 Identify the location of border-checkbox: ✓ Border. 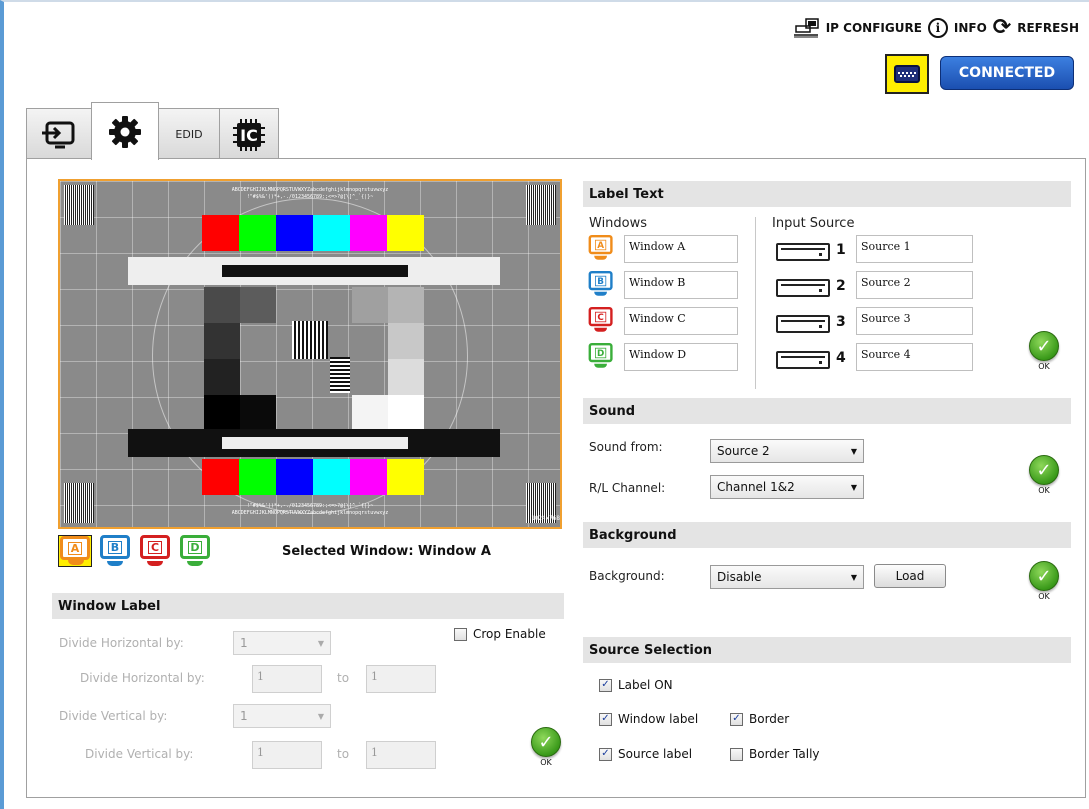
(759, 719).